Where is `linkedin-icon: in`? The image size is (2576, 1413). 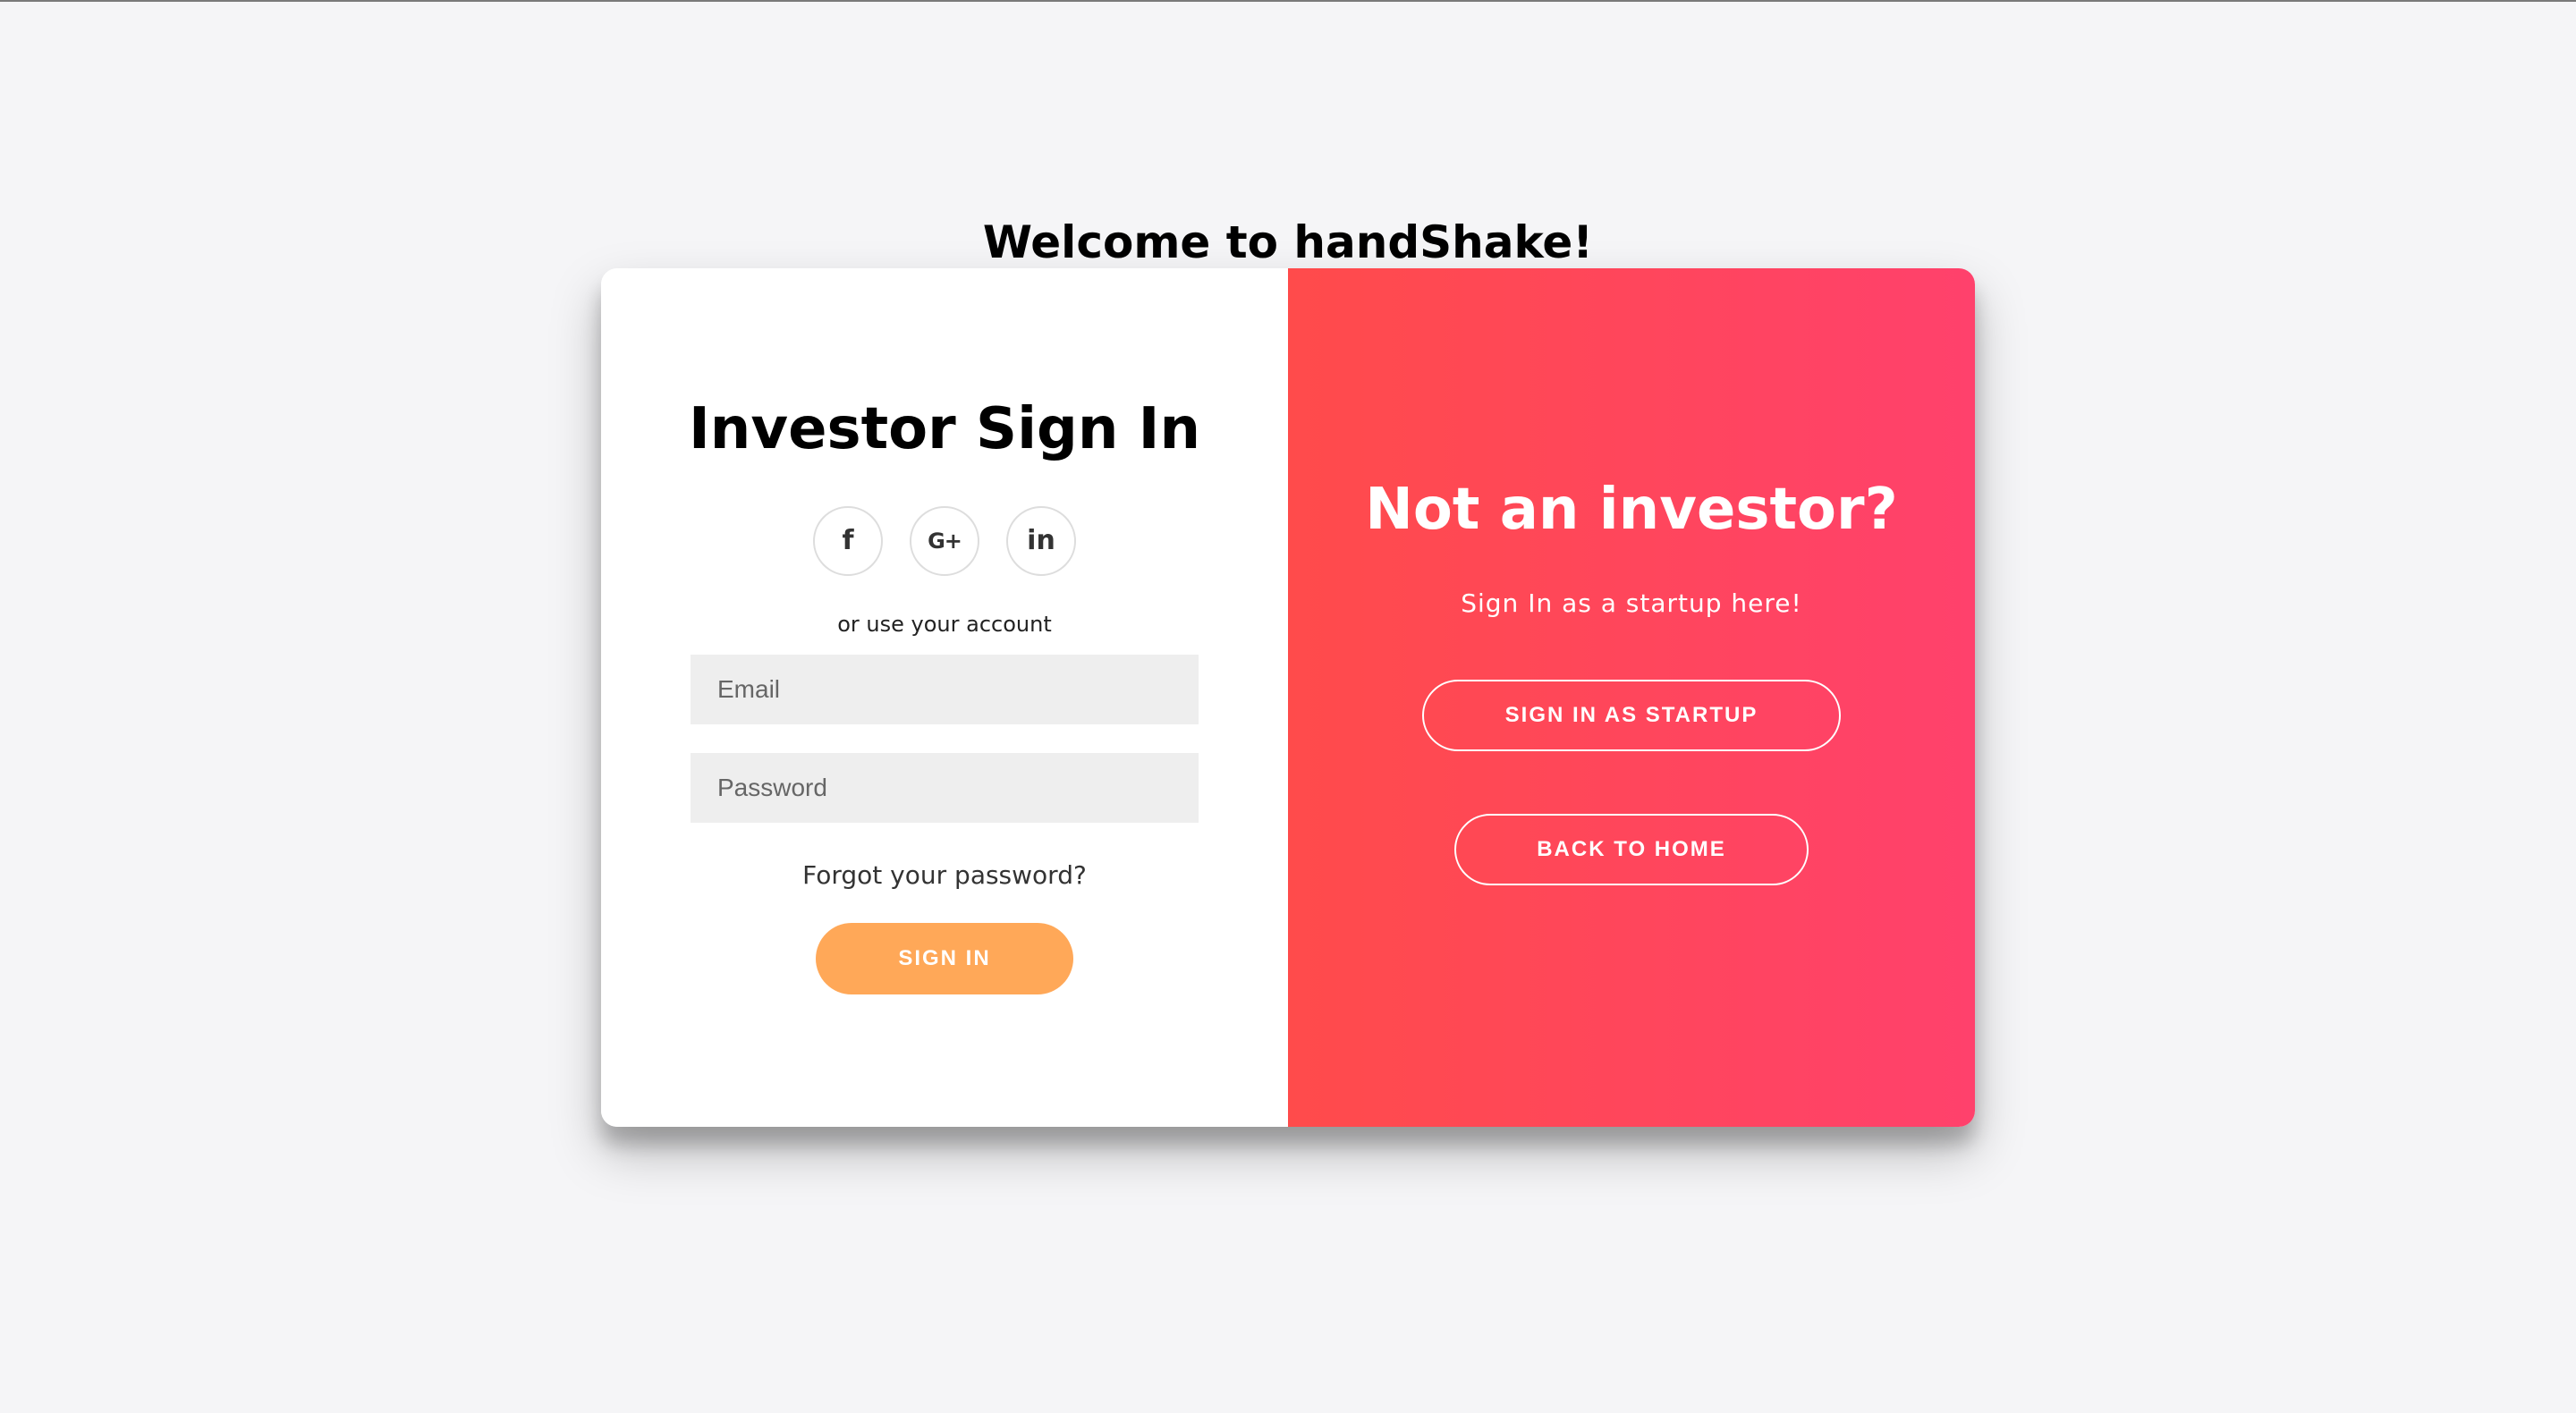 linkedin-icon: in is located at coordinates (1041, 540).